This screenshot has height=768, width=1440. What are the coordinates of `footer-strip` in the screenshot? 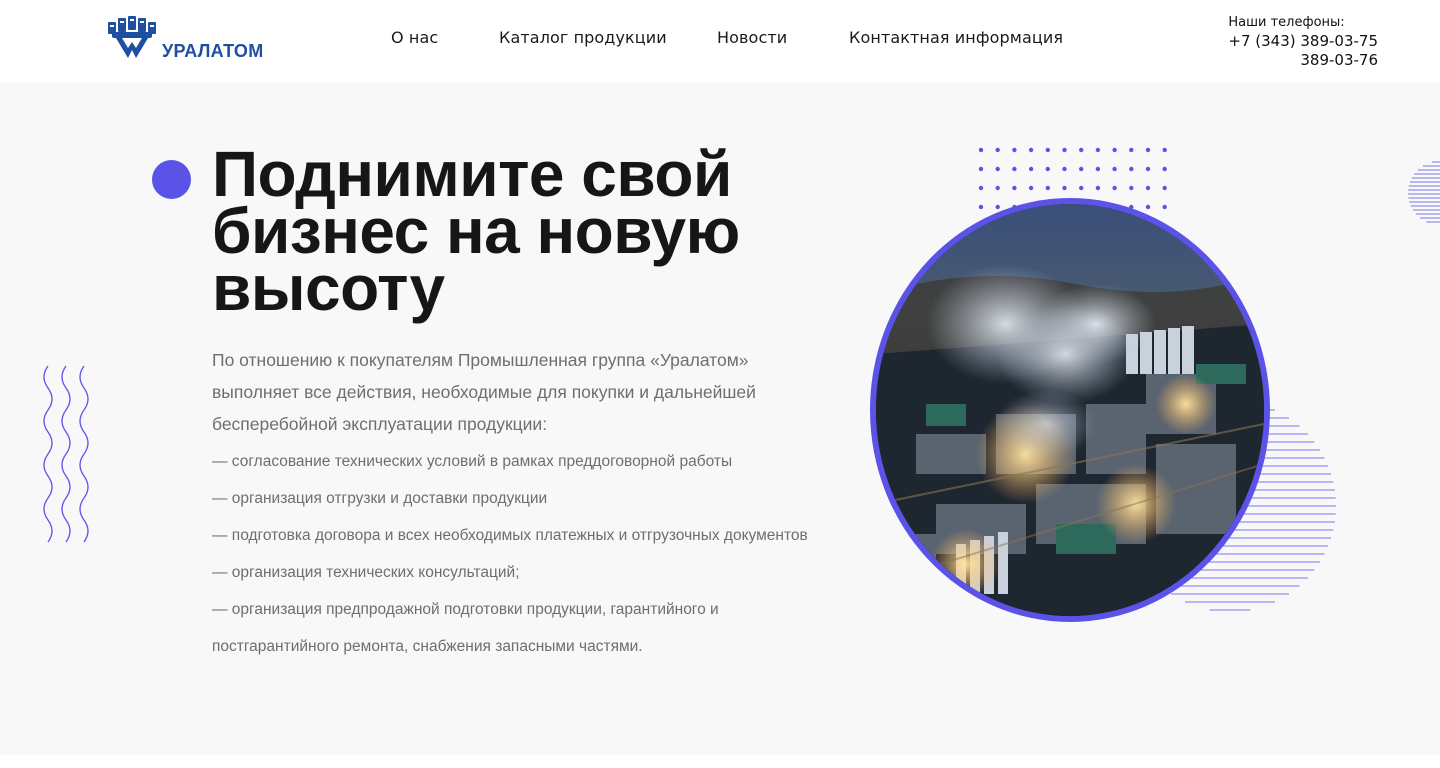 It's located at (720, 761).